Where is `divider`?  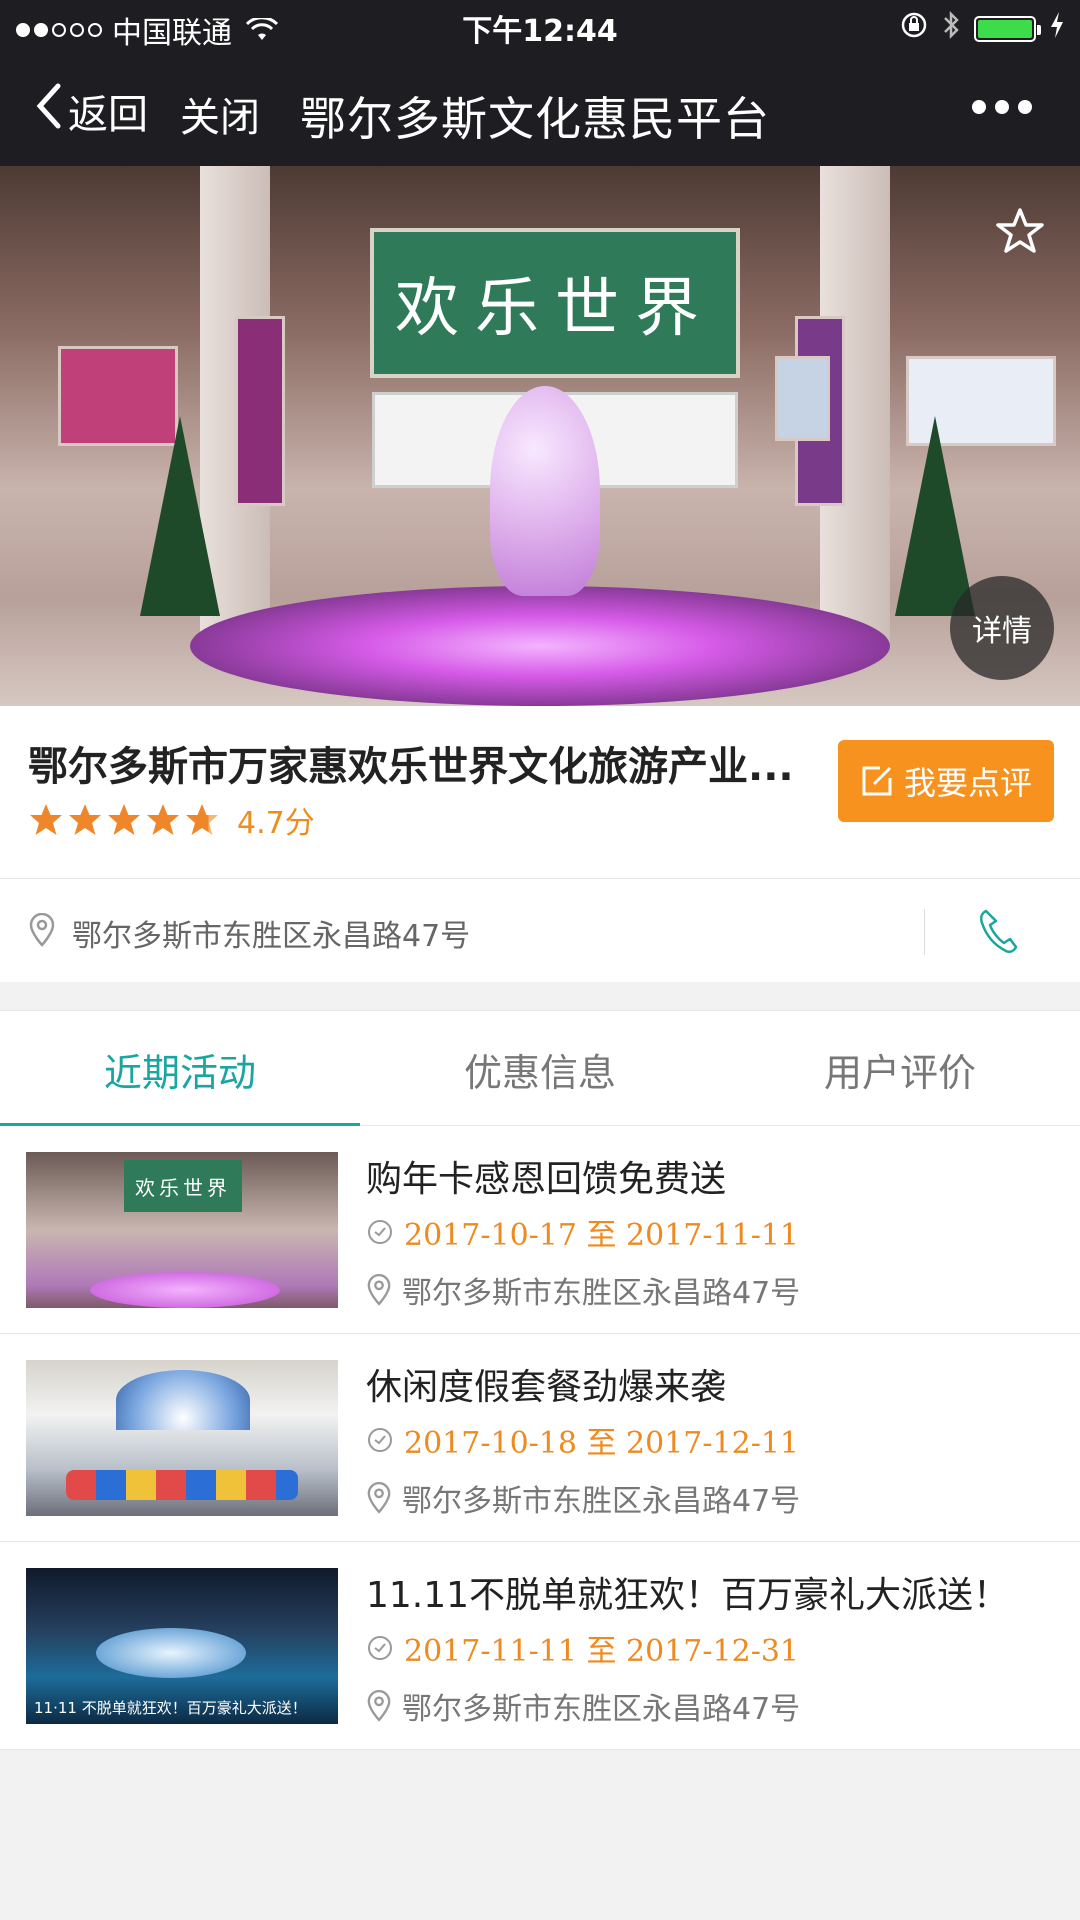
divider is located at coordinates (924, 932).